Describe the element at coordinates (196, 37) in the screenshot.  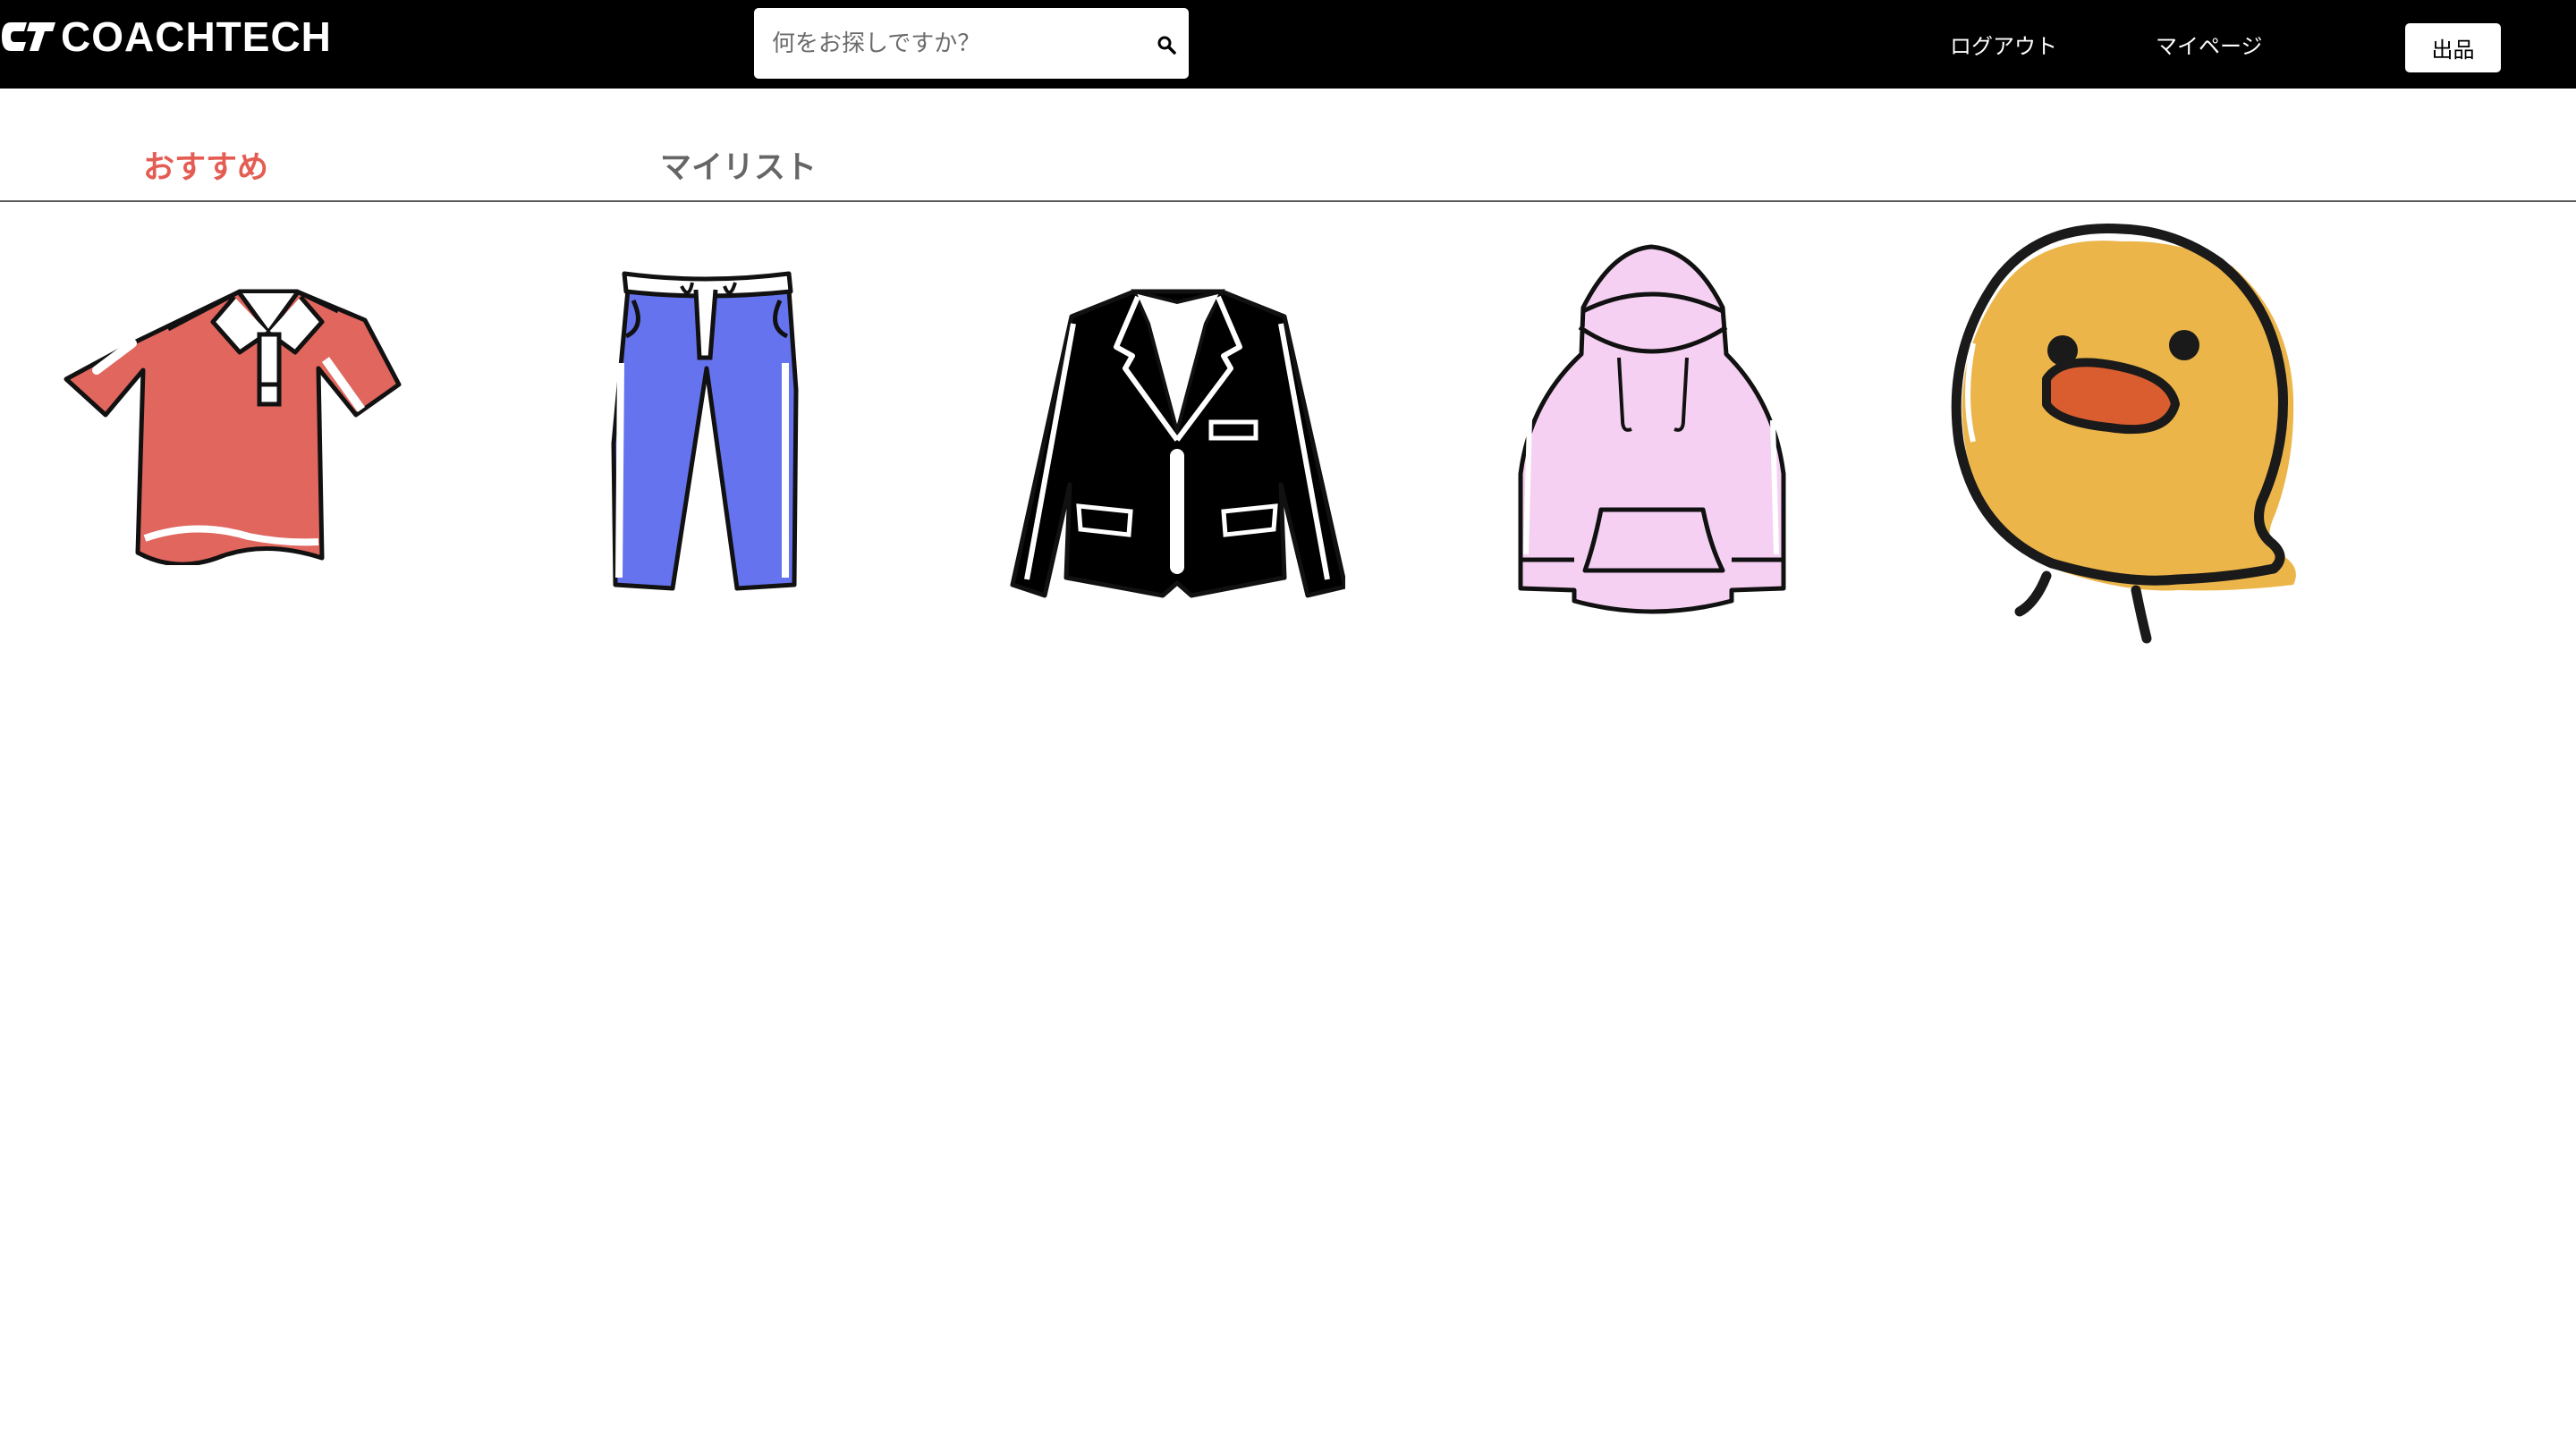
I see `logo-text: COACHTECH` at that location.